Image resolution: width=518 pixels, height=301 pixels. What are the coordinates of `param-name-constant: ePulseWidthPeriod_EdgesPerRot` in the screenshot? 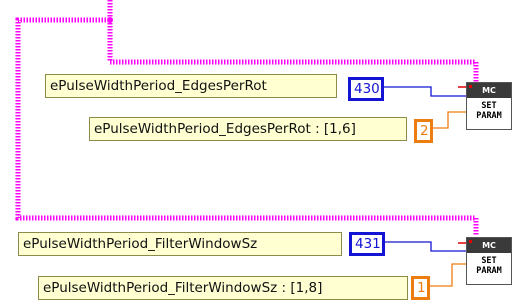 It's located at (191, 86).